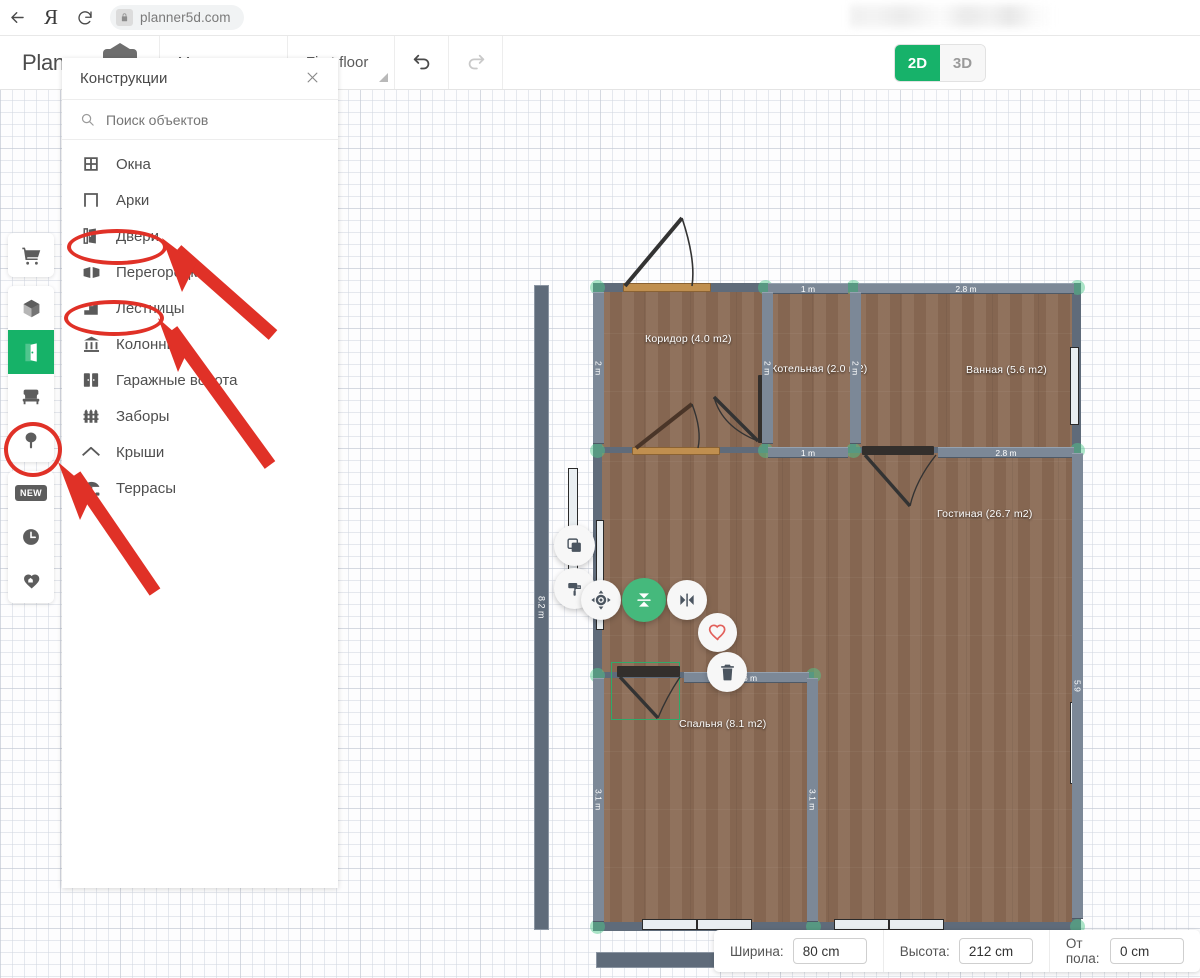 The width and height of the screenshot is (1200, 978). I want to click on dim-top-right: 2.8 m, so click(966, 288).